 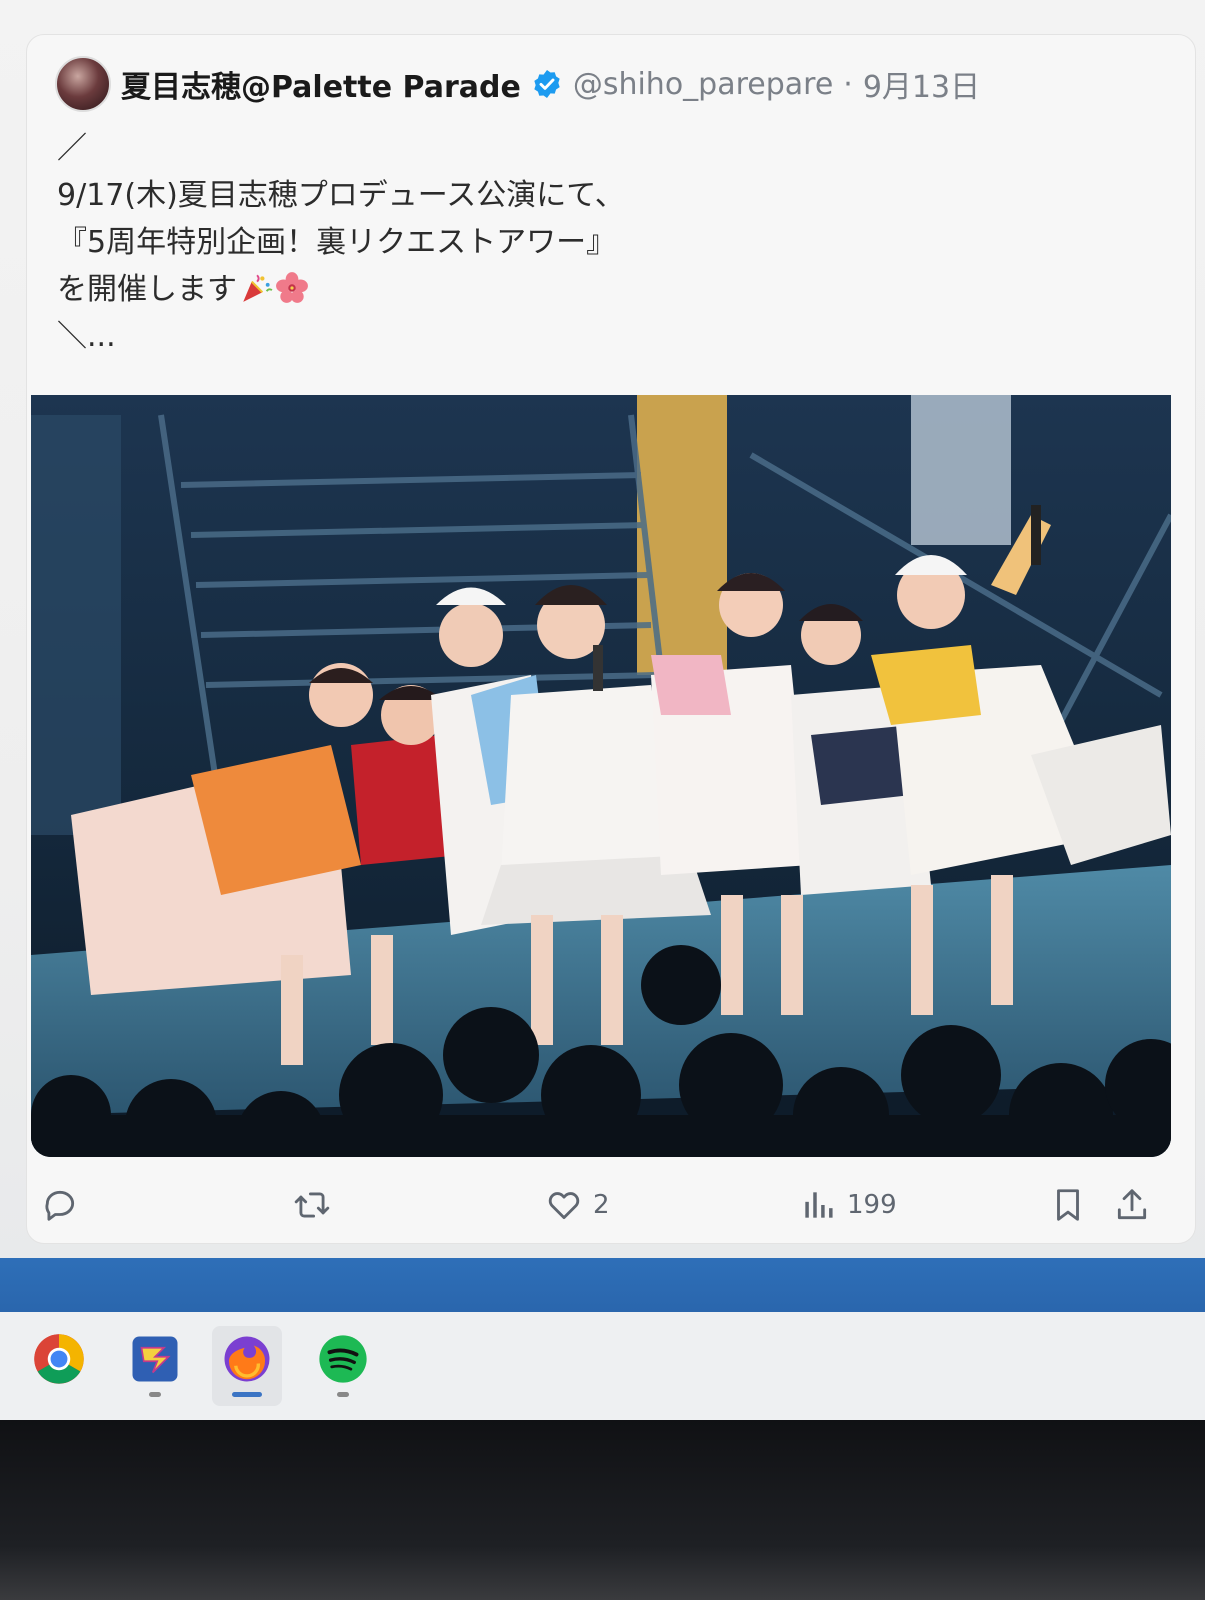 I want to click on browser-bottom-band, so click(x=602, y=1285).